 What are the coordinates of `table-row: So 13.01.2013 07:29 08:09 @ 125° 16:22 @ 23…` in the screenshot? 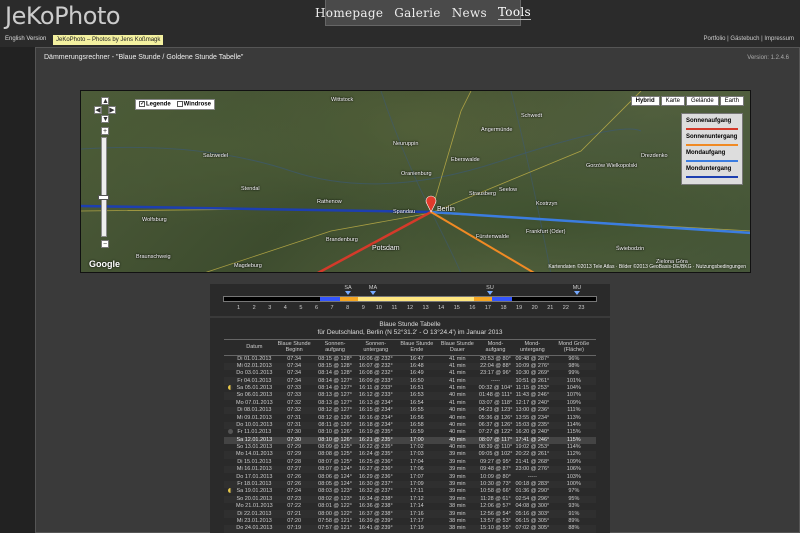 It's located at (410, 447).